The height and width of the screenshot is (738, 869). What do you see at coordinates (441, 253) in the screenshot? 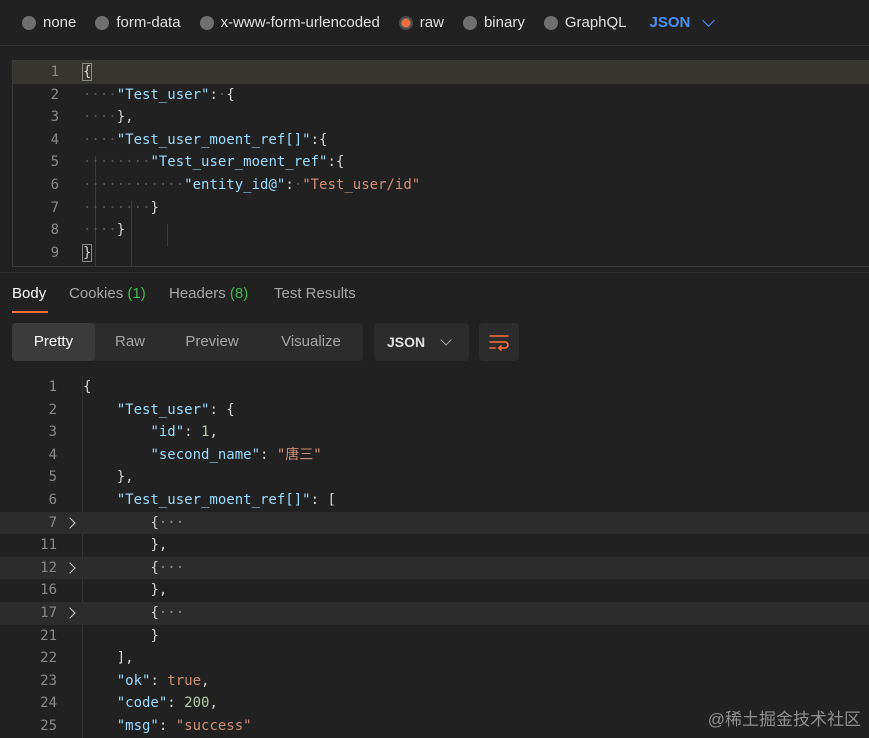
I see `editor-line: 9}` at bounding box center [441, 253].